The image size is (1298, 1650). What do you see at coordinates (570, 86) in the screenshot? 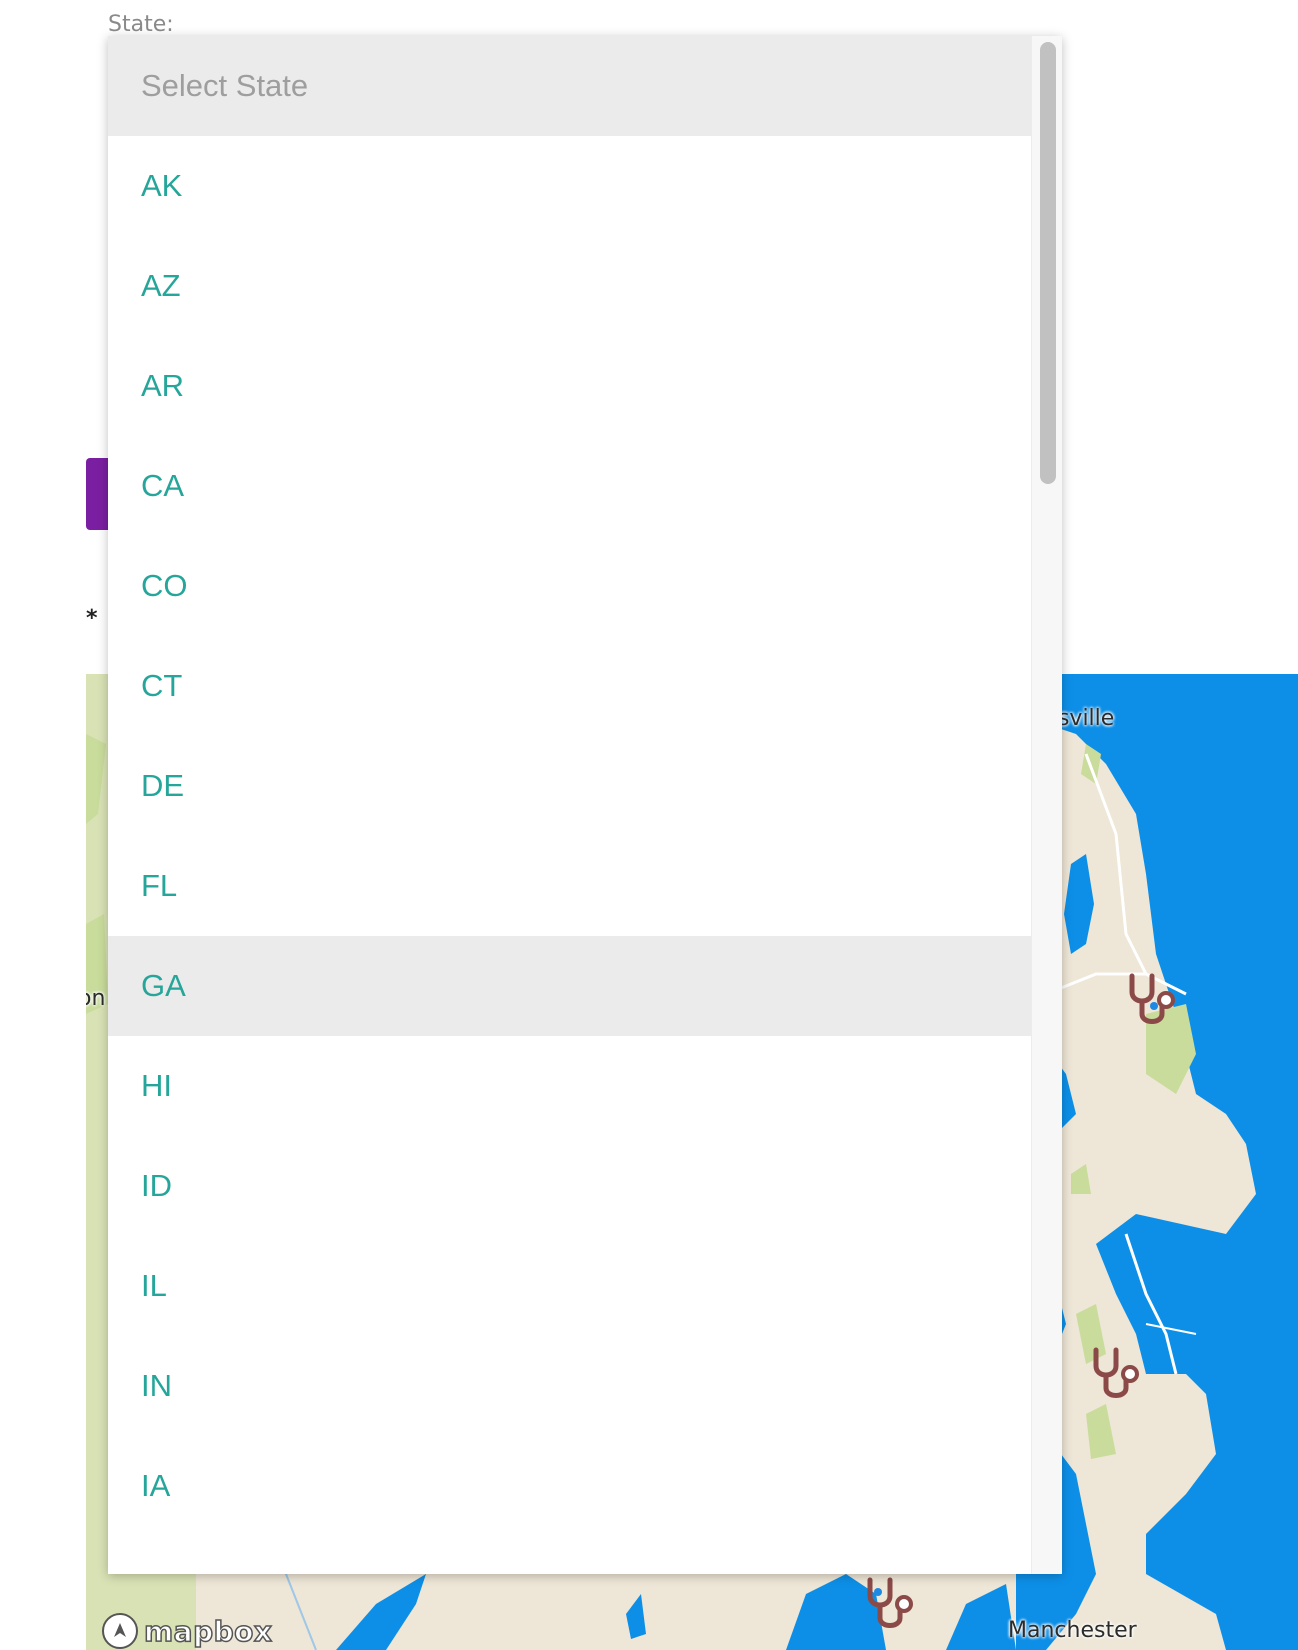
I see `state-option-placeholder: Select State` at bounding box center [570, 86].